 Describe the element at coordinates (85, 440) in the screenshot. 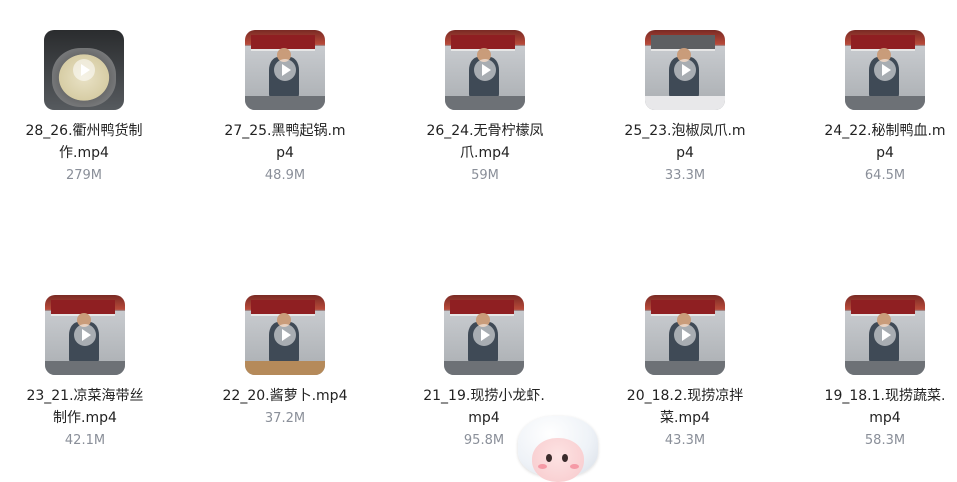

I see `file-size: 42.1M` at that location.